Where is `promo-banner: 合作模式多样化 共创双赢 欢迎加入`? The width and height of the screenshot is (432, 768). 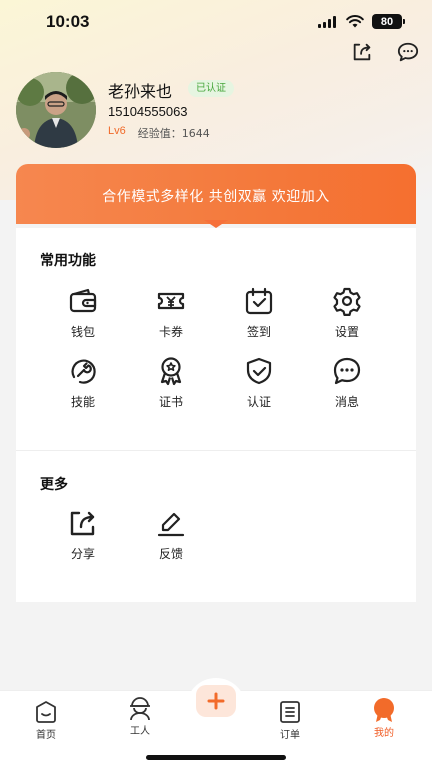 promo-banner: 合作模式多样化 共创双赢 欢迎加入 is located at coordinates (216, 194).